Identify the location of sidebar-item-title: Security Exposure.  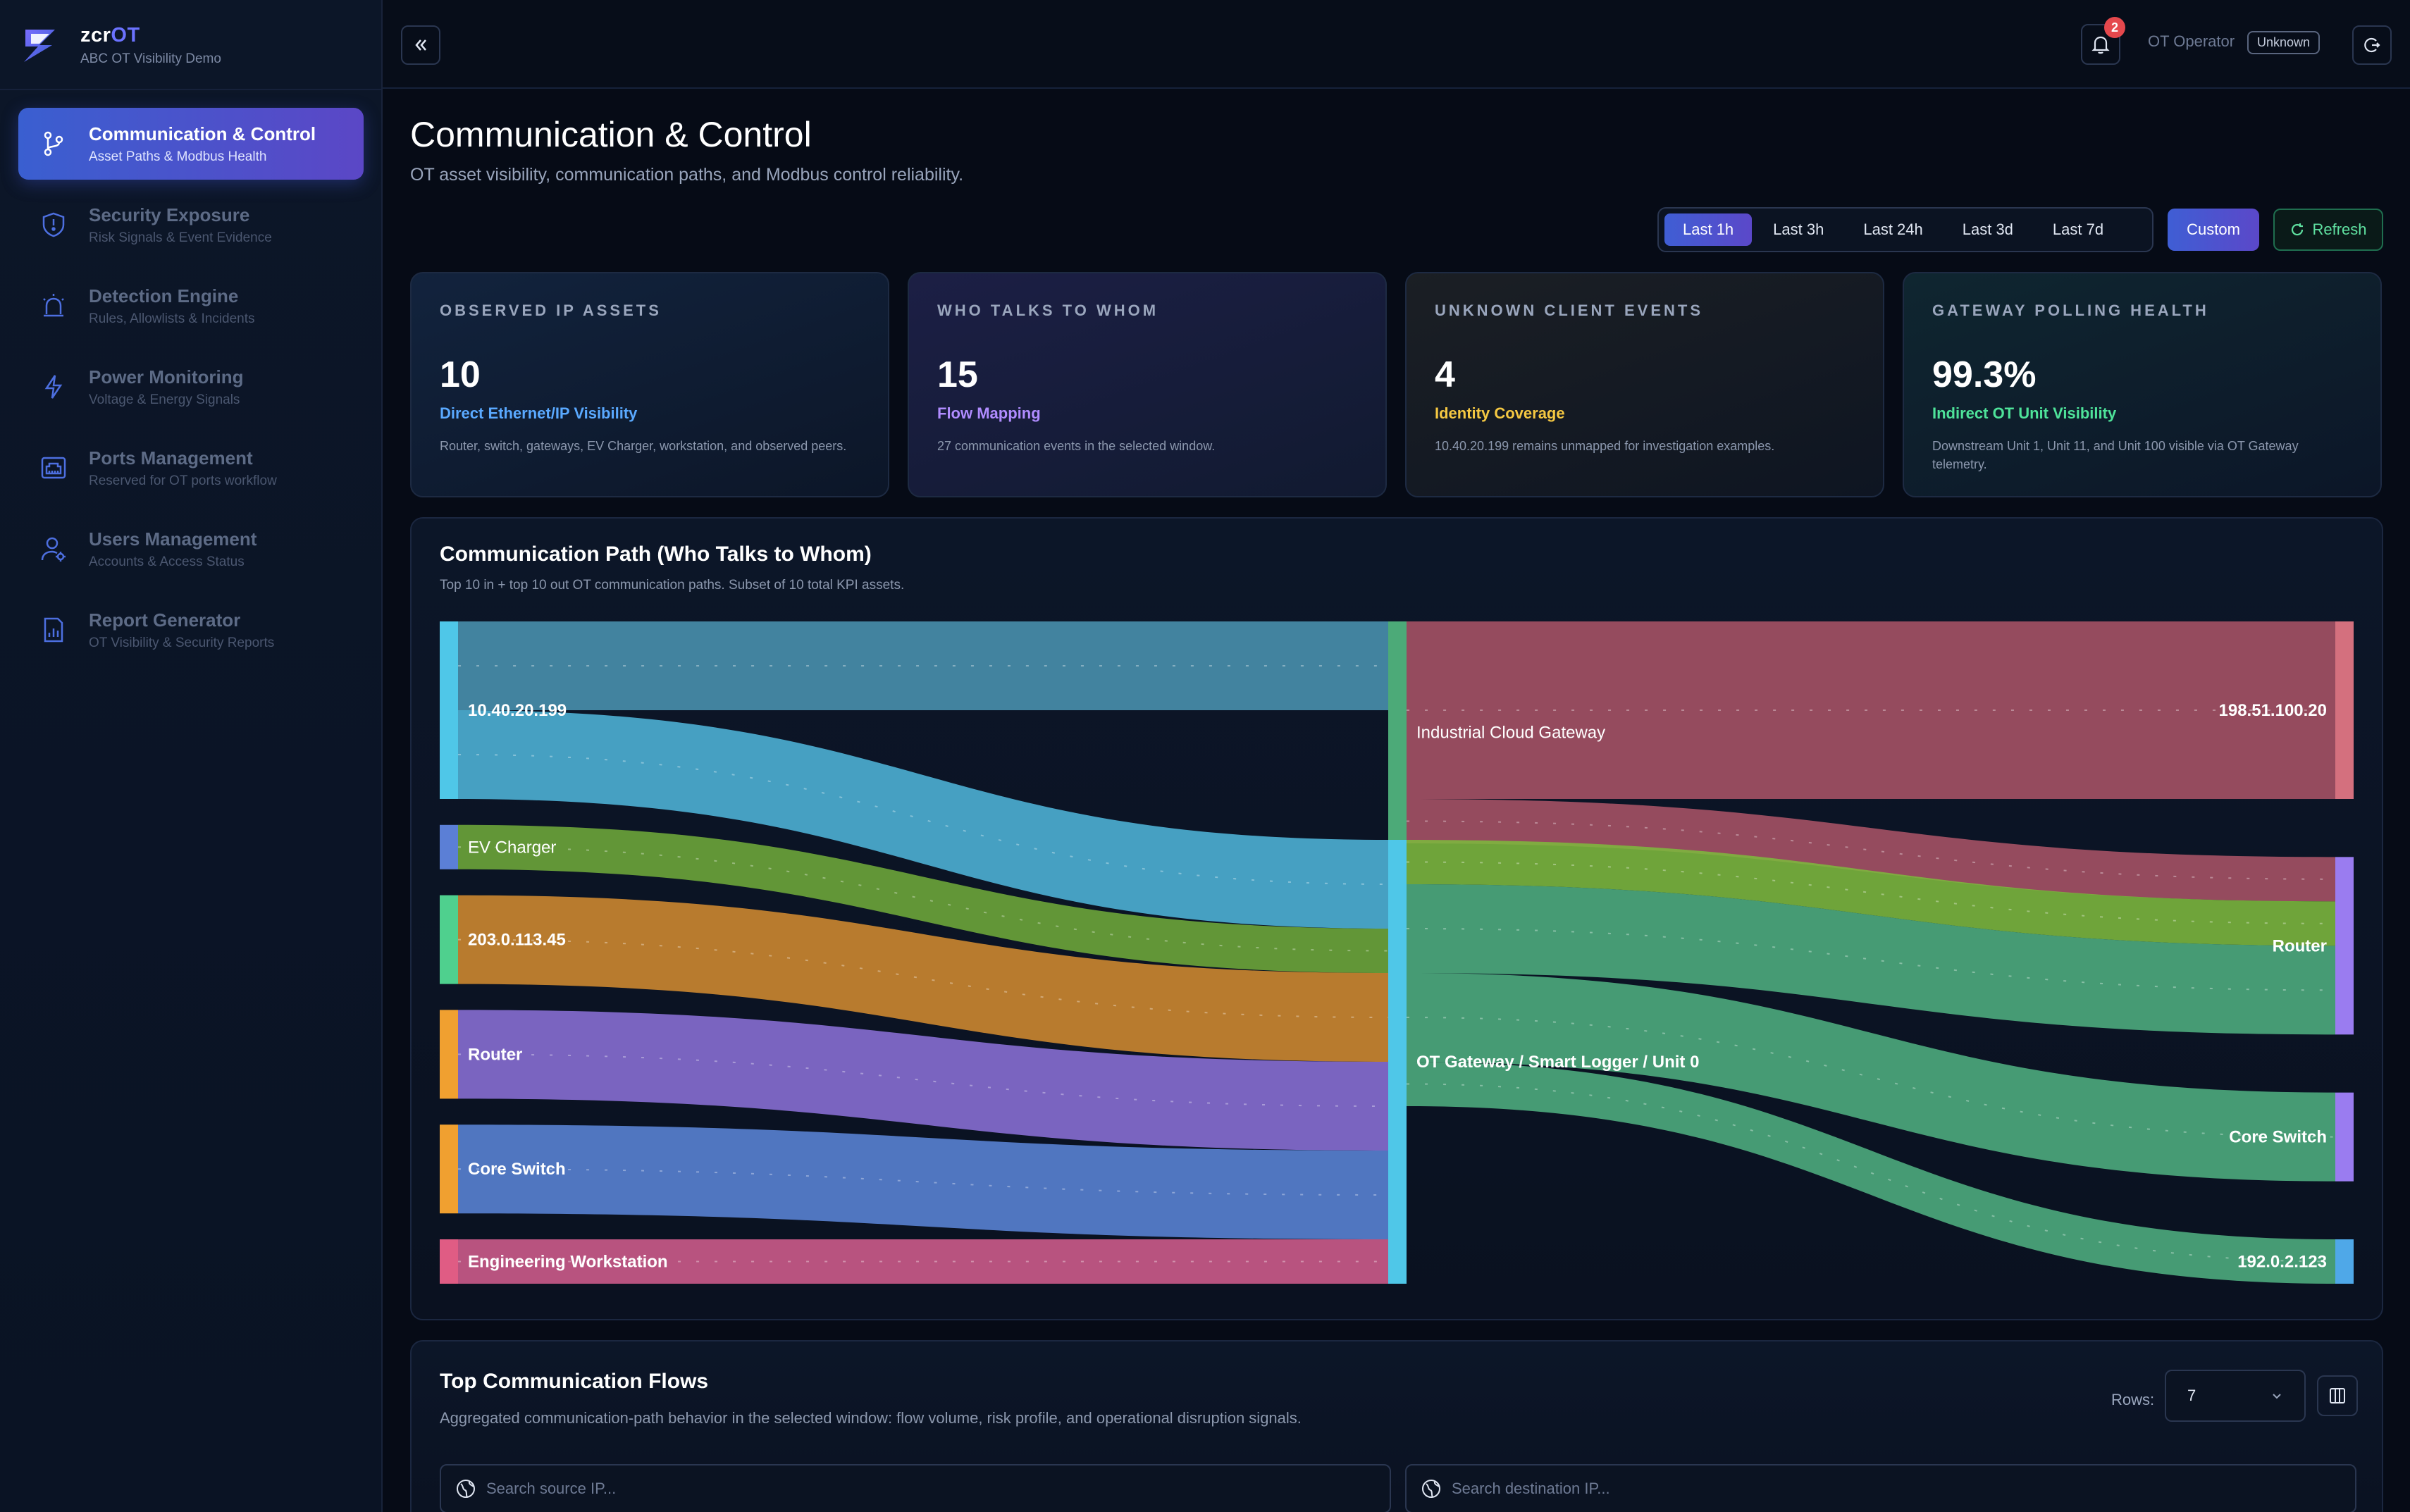
(169, 214).